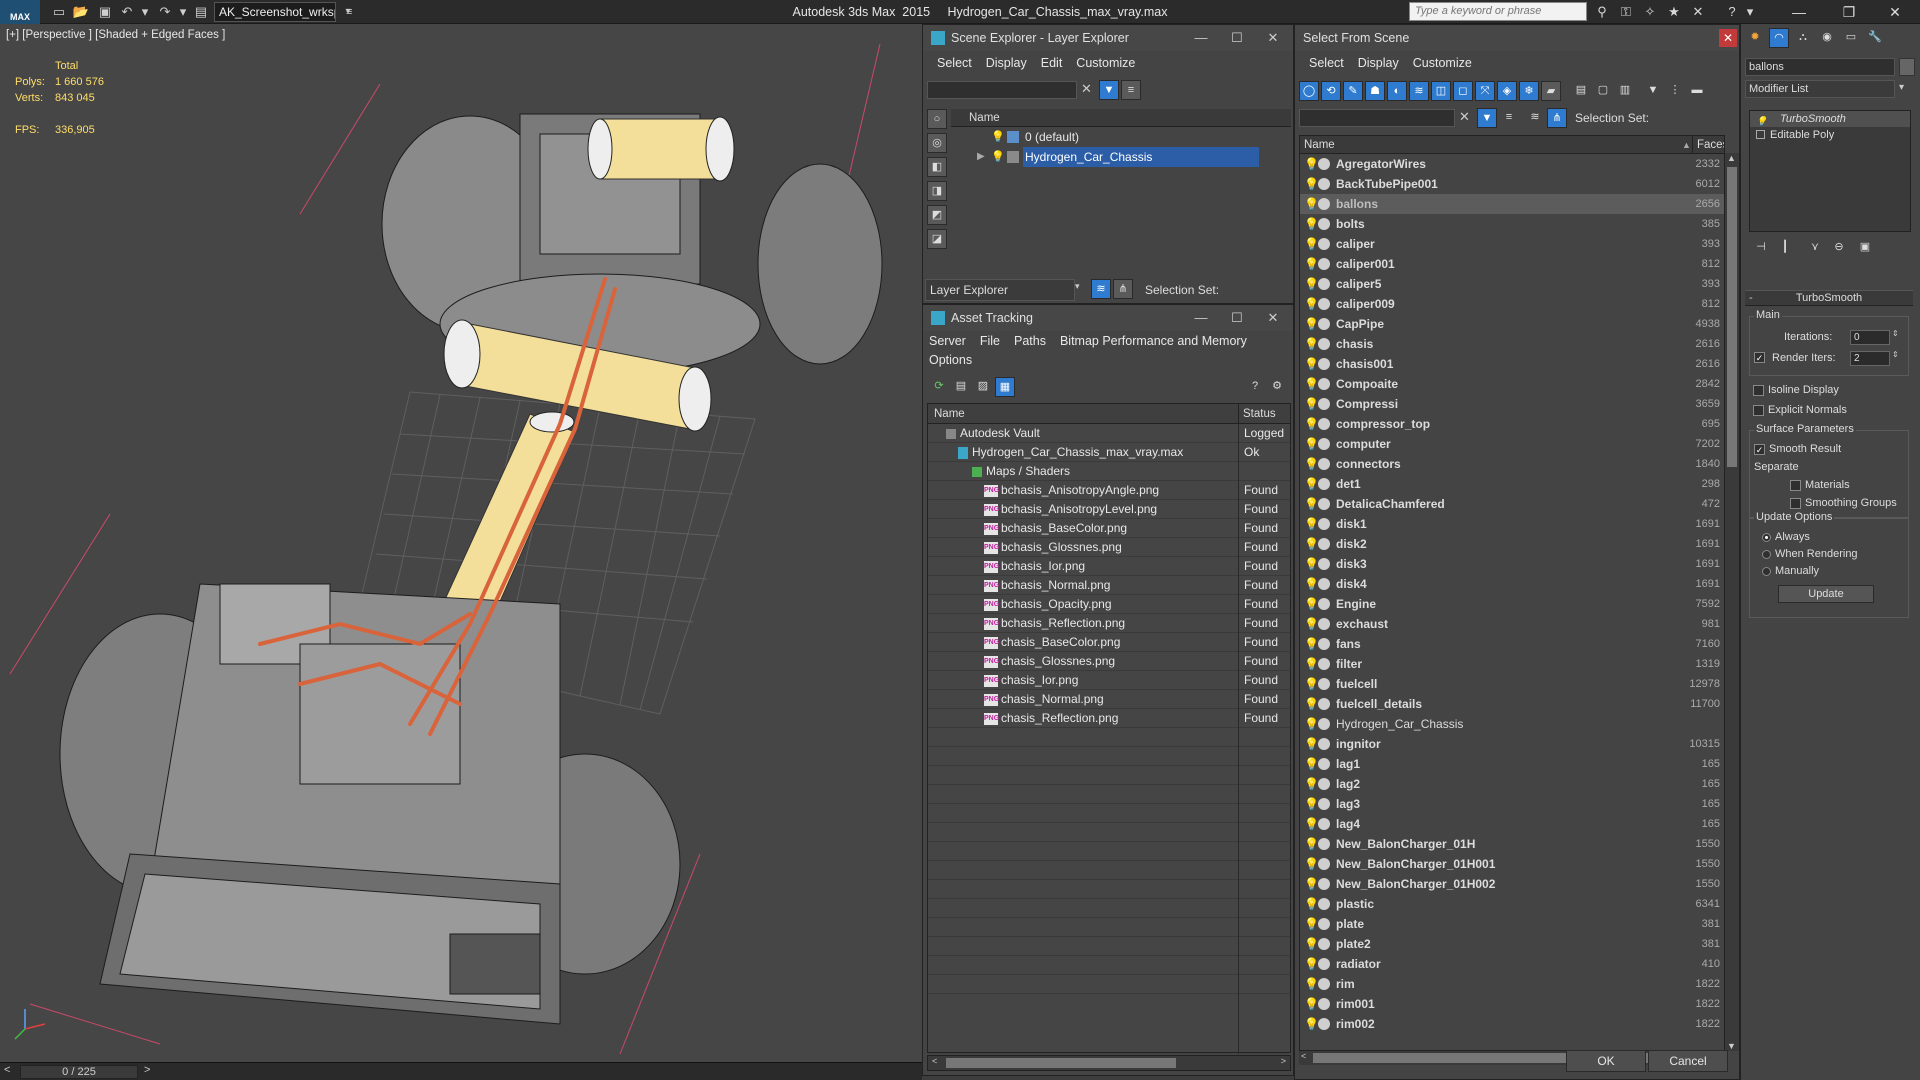  I want to click on scene-object-row: 💡 computer 7202, so click(1512, 444).